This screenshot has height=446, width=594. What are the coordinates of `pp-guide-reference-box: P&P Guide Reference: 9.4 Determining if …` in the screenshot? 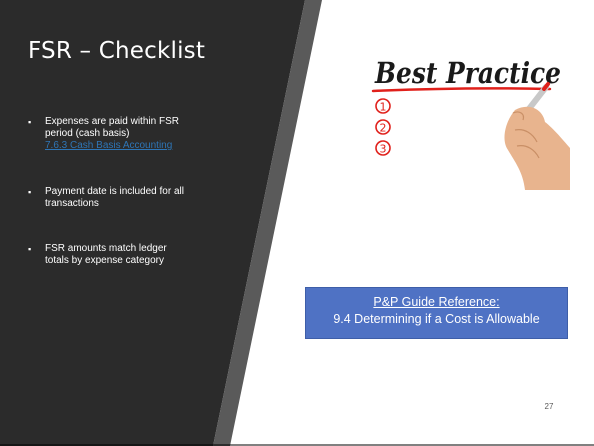 It's located at (436, 313).